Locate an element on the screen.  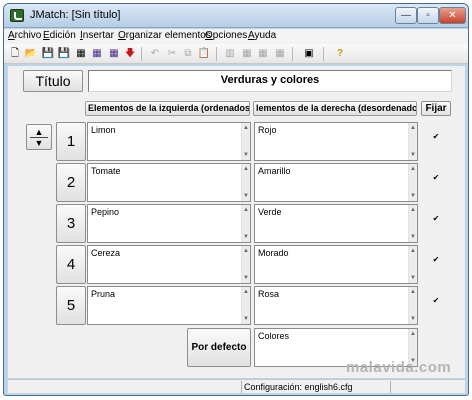
right-item-textarea: Rojo ▲ ▼ is located at coordinates (336, 141).